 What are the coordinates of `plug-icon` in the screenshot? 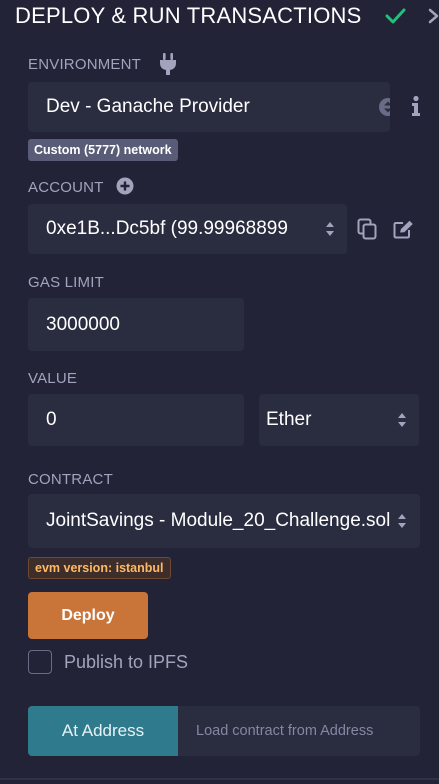 It's located at (168, 64).